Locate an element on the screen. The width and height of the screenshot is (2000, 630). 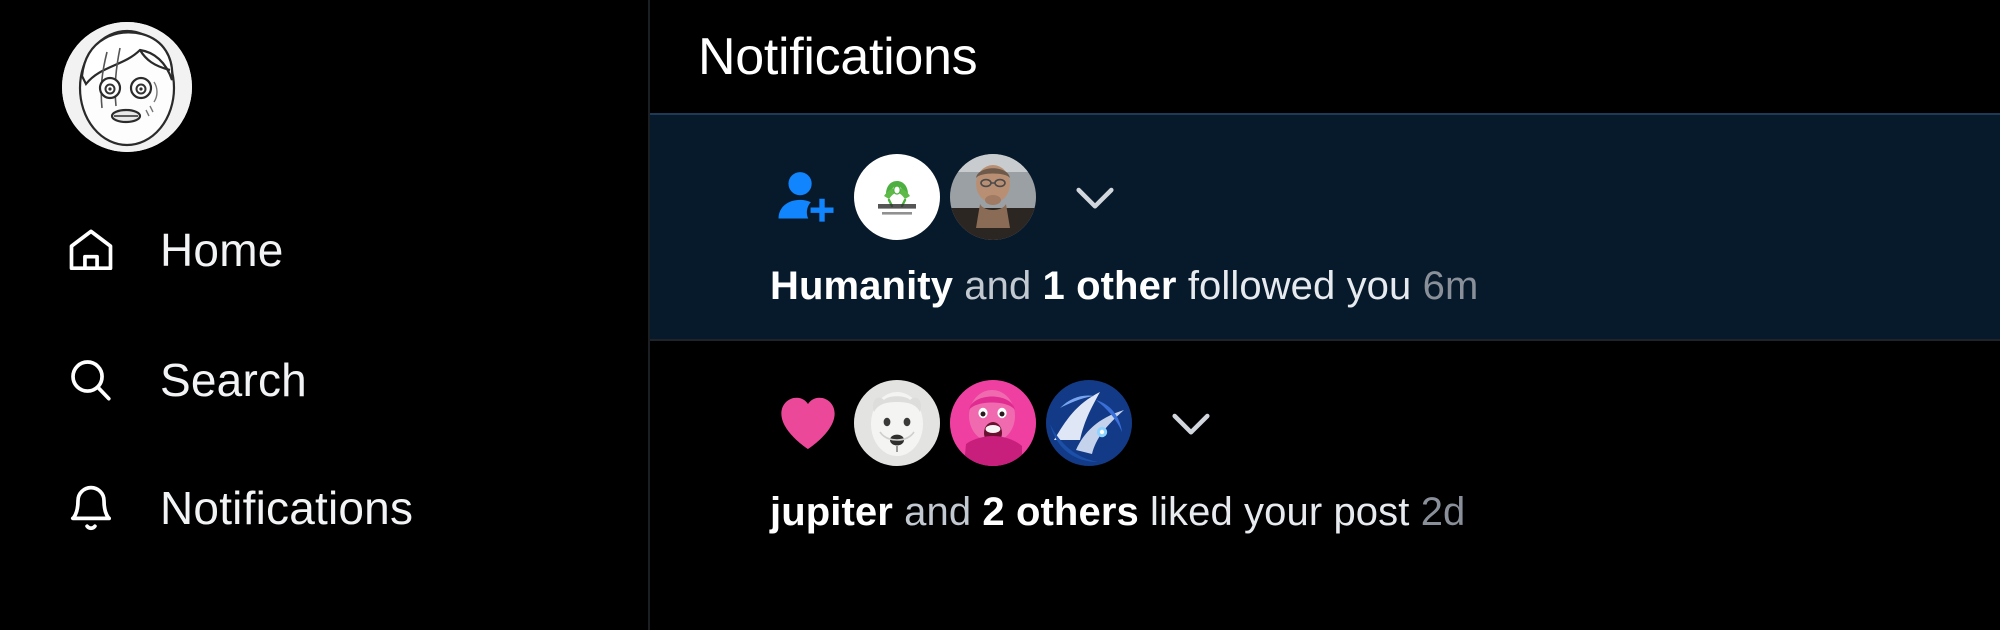
search-icon is located at coordinates (91, 380).